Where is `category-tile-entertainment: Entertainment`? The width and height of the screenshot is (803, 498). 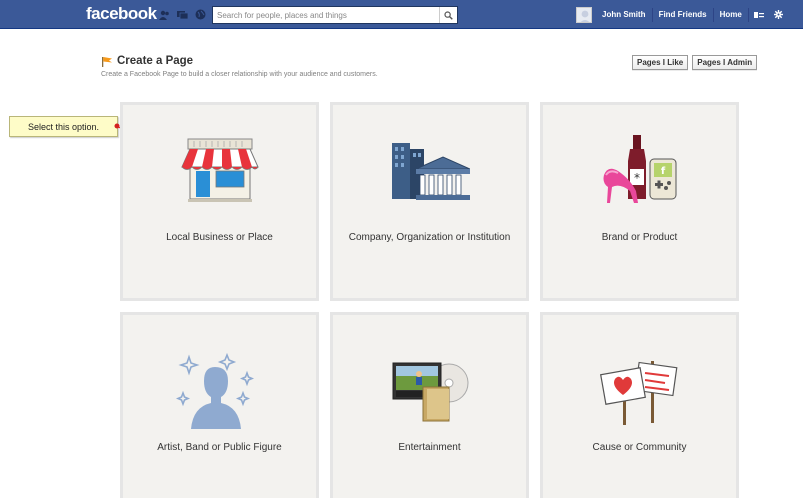 category-tile-entertainment: Entertainment is located at coordinates (429, 405).